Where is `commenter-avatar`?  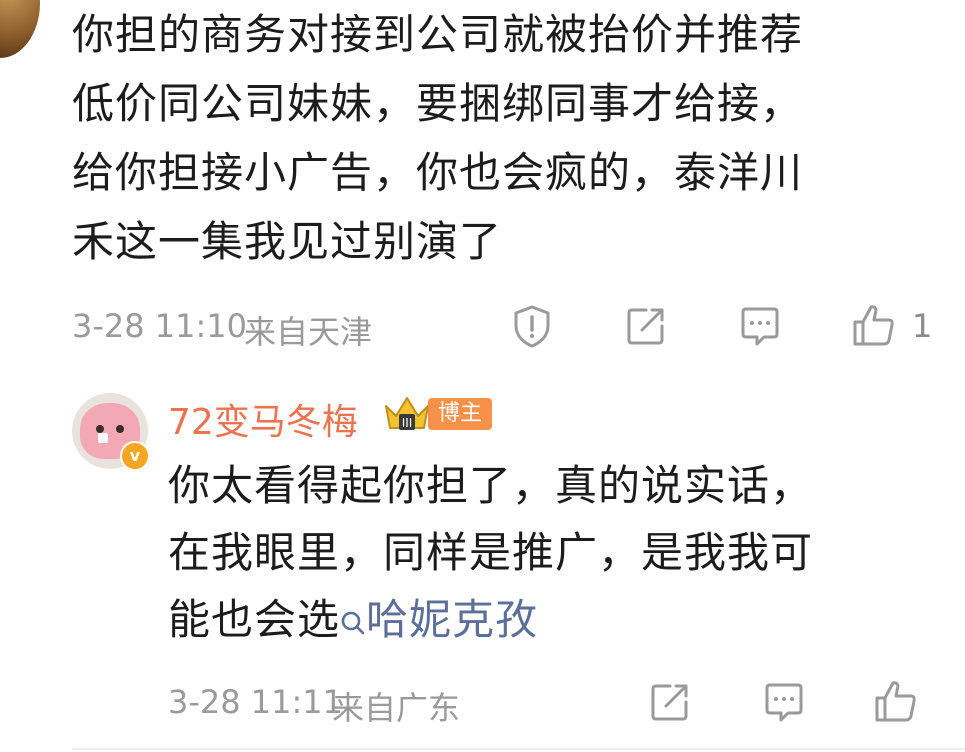
commenter-avatar is located at coordinates (20, 29).